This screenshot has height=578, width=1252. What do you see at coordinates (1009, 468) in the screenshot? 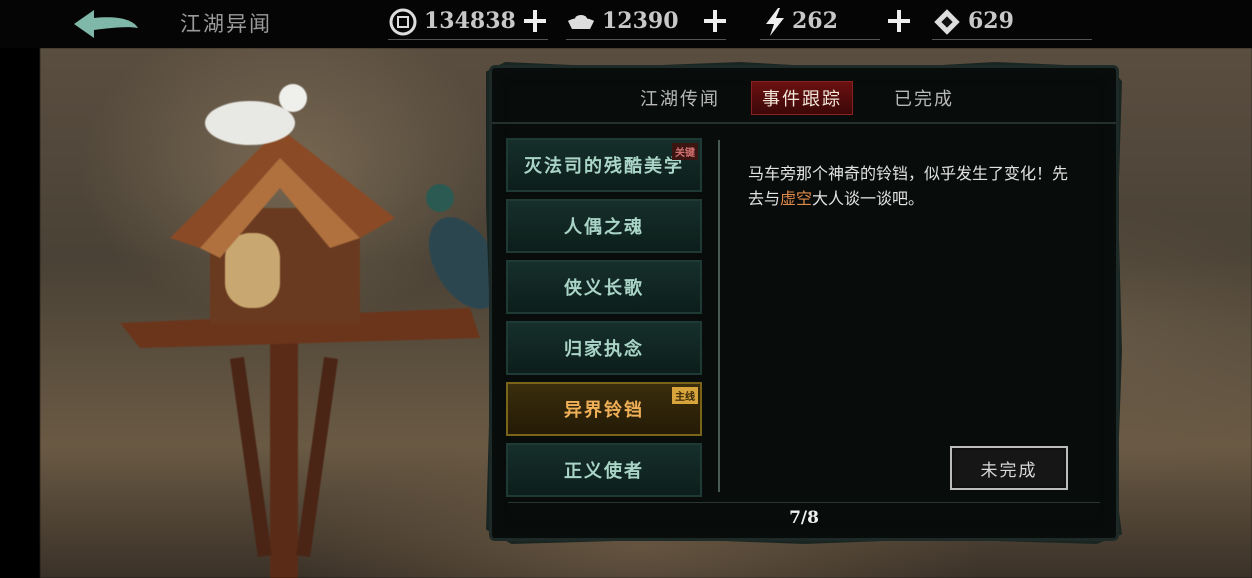
I see `status-button: 未完成` at bounding box center [1009, 468].